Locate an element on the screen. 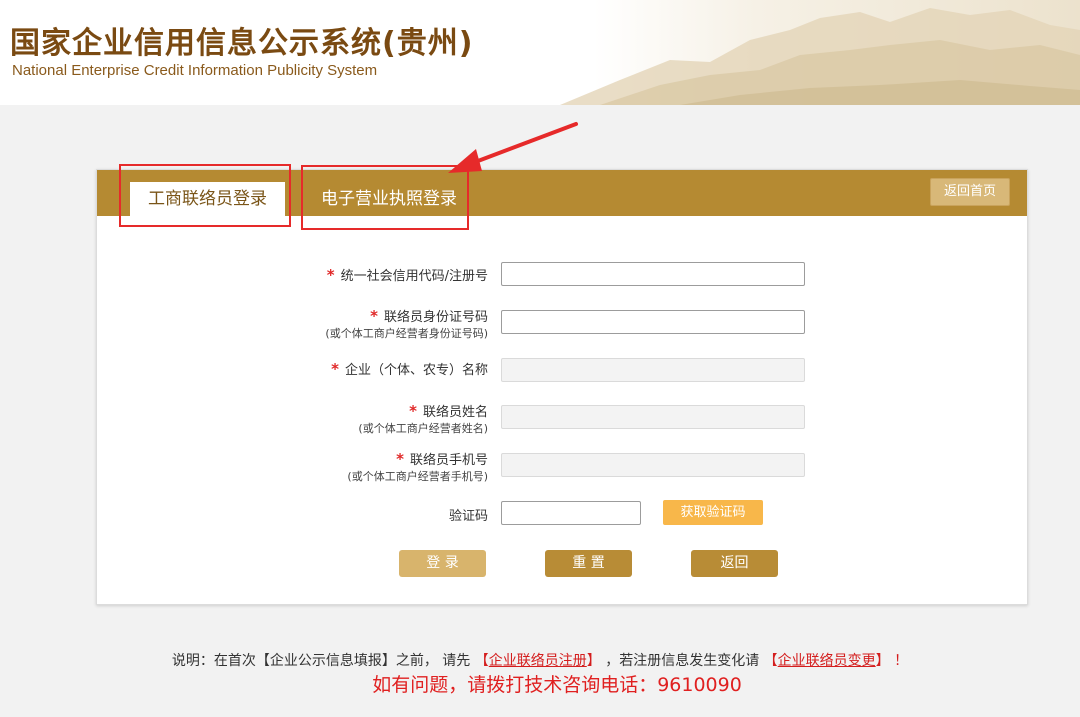  annotation-box-liaison-tab is located at coordinates (205, 195).